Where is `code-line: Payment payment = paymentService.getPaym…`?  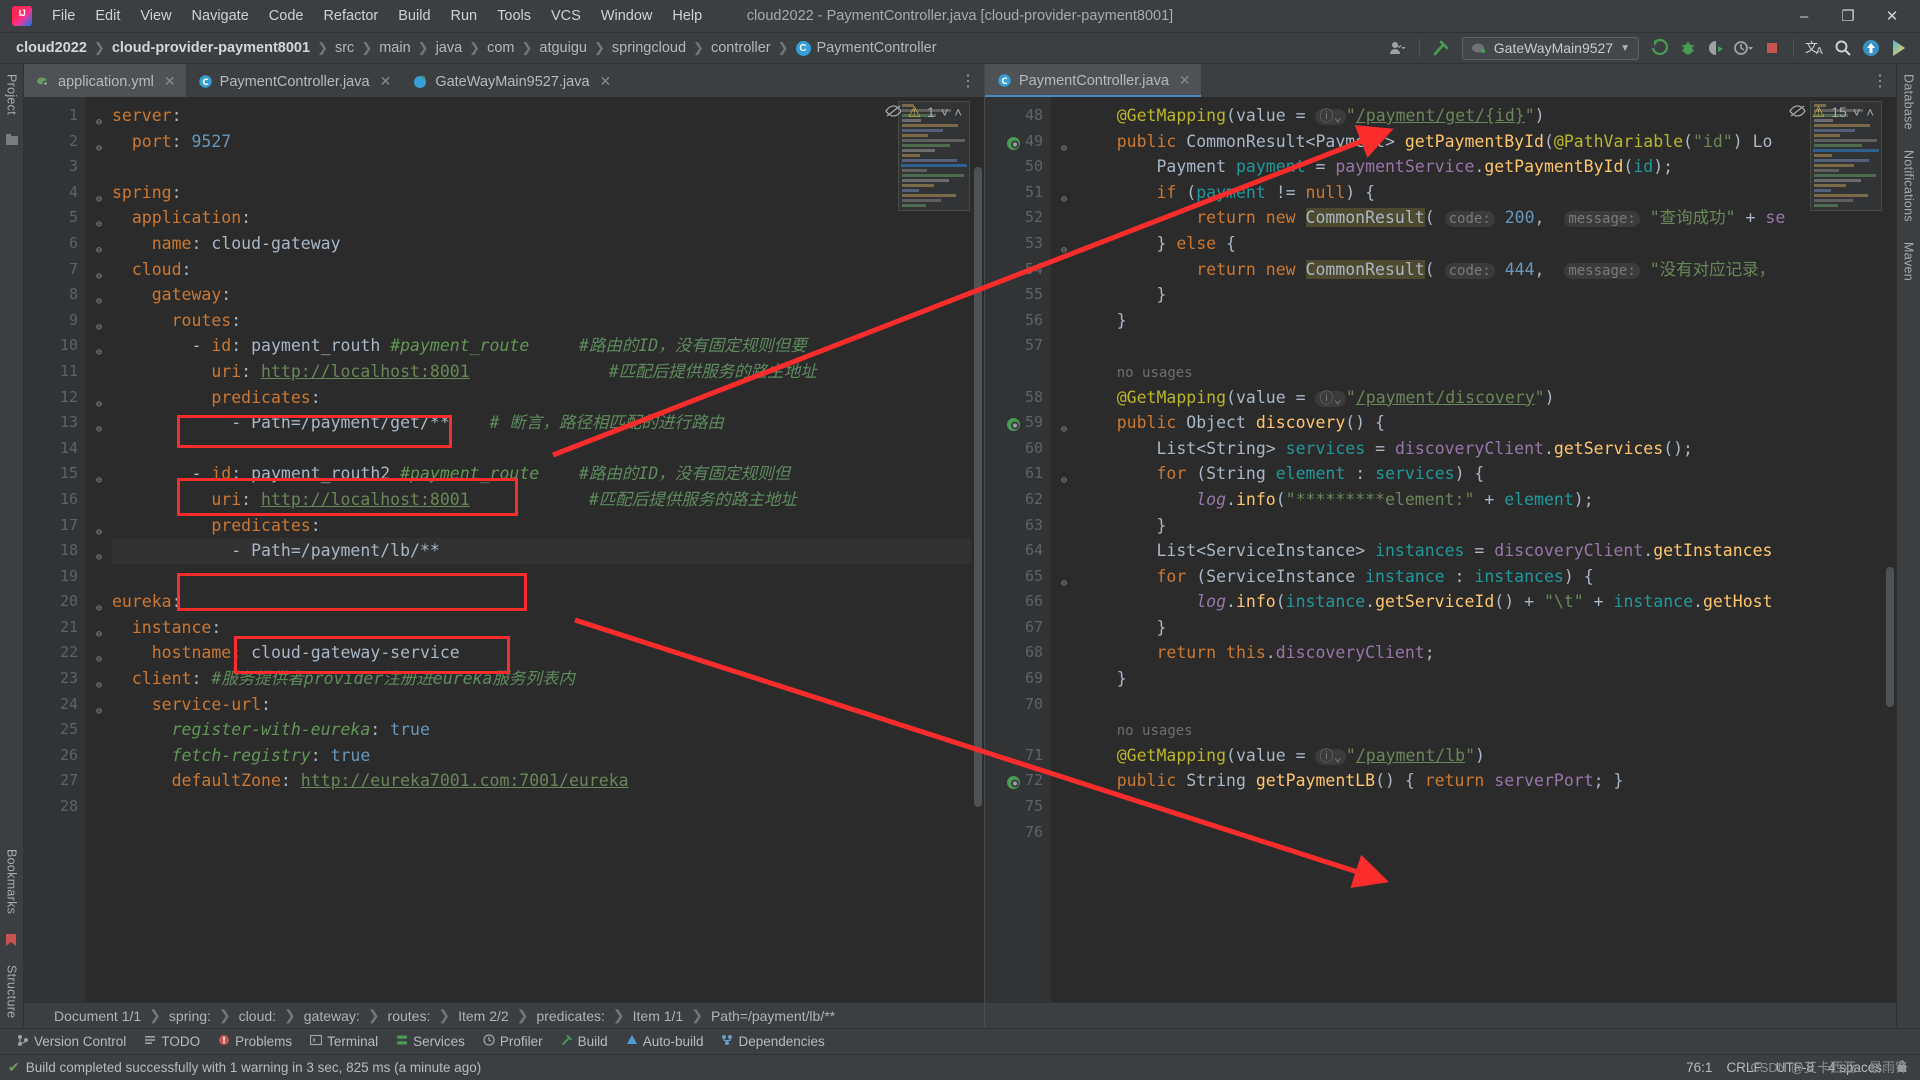 code-line: Payment payment = paymentService.getPaym… is located at coordinates (1486, 167).